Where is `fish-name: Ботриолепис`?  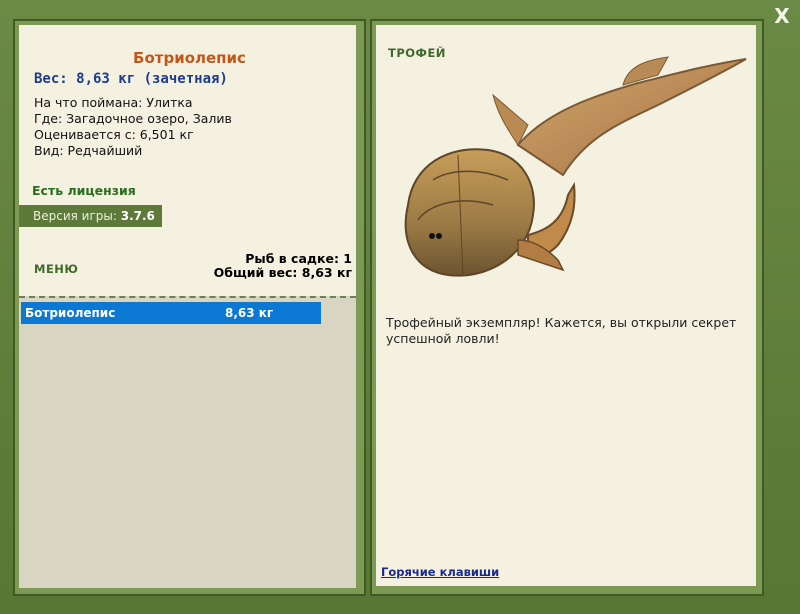 fish-name: Ботриолепис is located at coordinates (189, 58).